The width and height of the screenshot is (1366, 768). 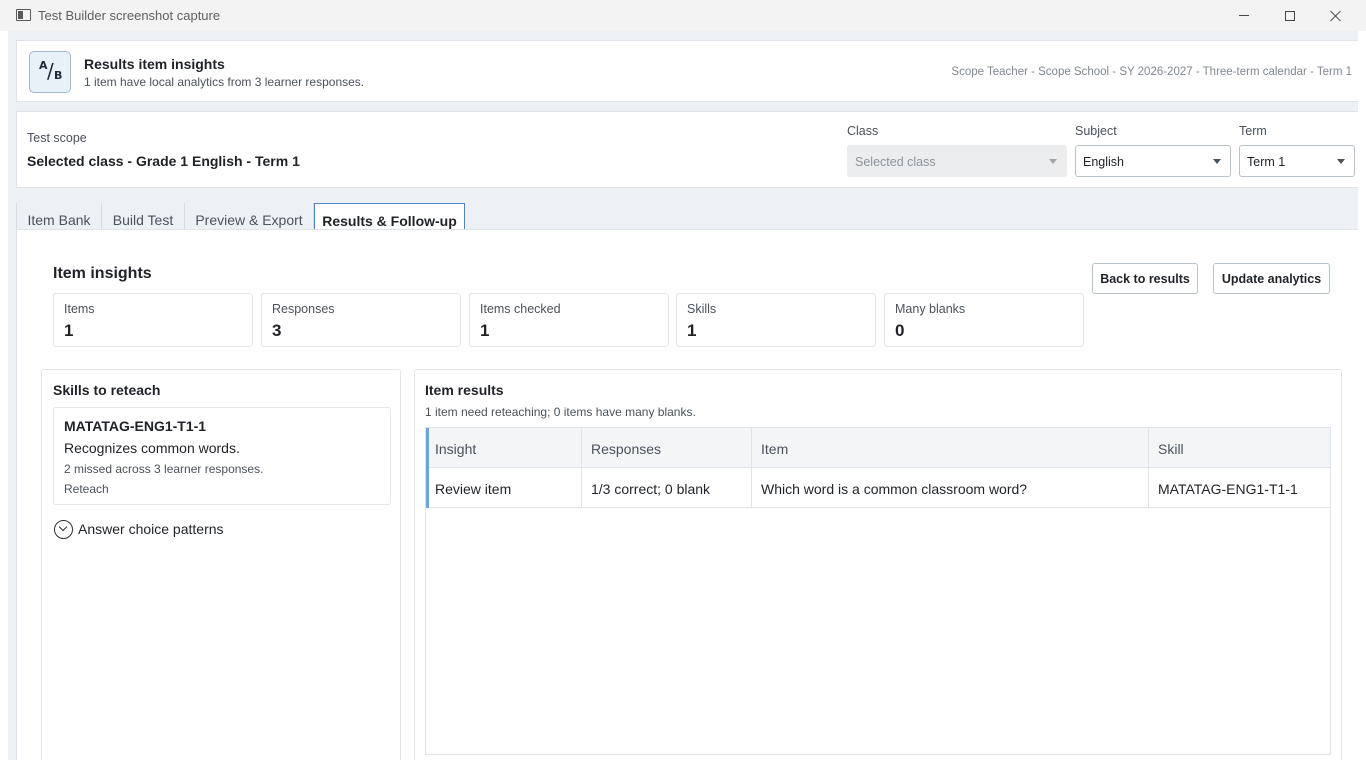 I want to click on app-window-icon, so click(x=23, y=15).